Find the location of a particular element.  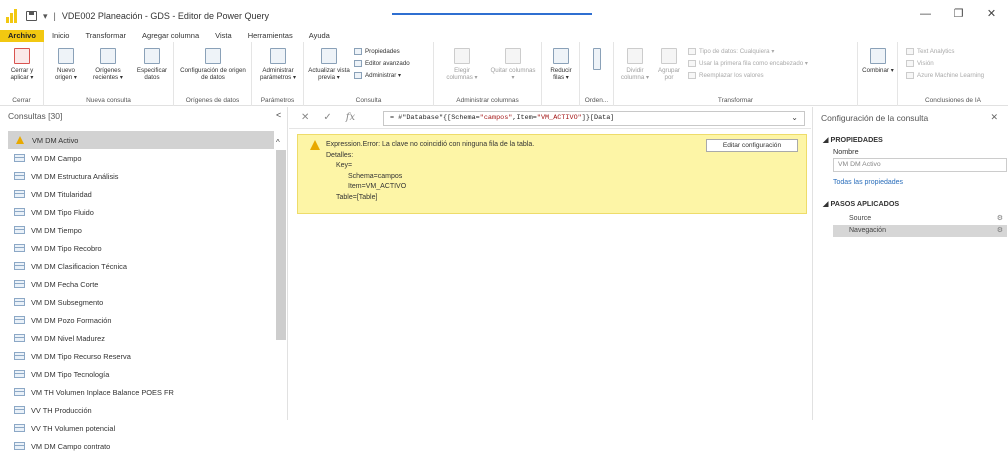

tab-inicio: Inicio is located at coordinates (61, 36).